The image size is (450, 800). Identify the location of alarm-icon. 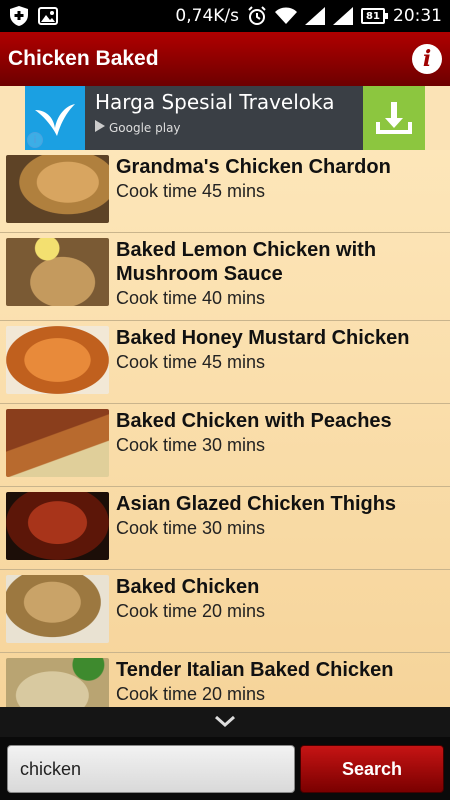
(257, 16).